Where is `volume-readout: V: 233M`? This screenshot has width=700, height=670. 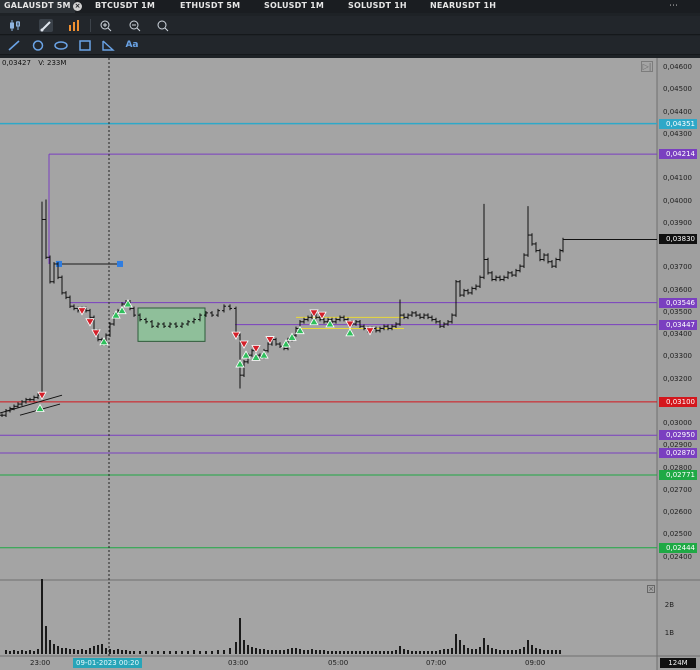 volume-readout: V: 233M is located at coordinates (52, 63).